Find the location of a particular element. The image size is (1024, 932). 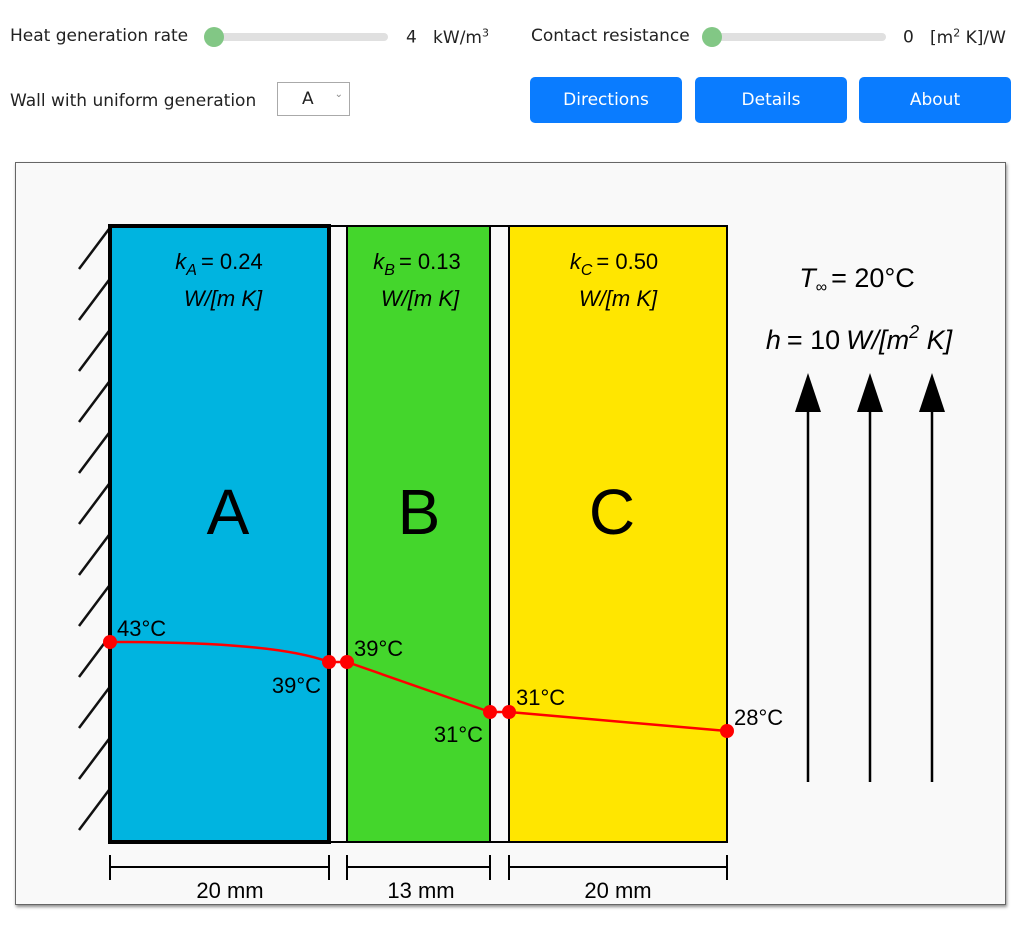

contact-resistance-slider-thumb is located at coordinates (712, 37).